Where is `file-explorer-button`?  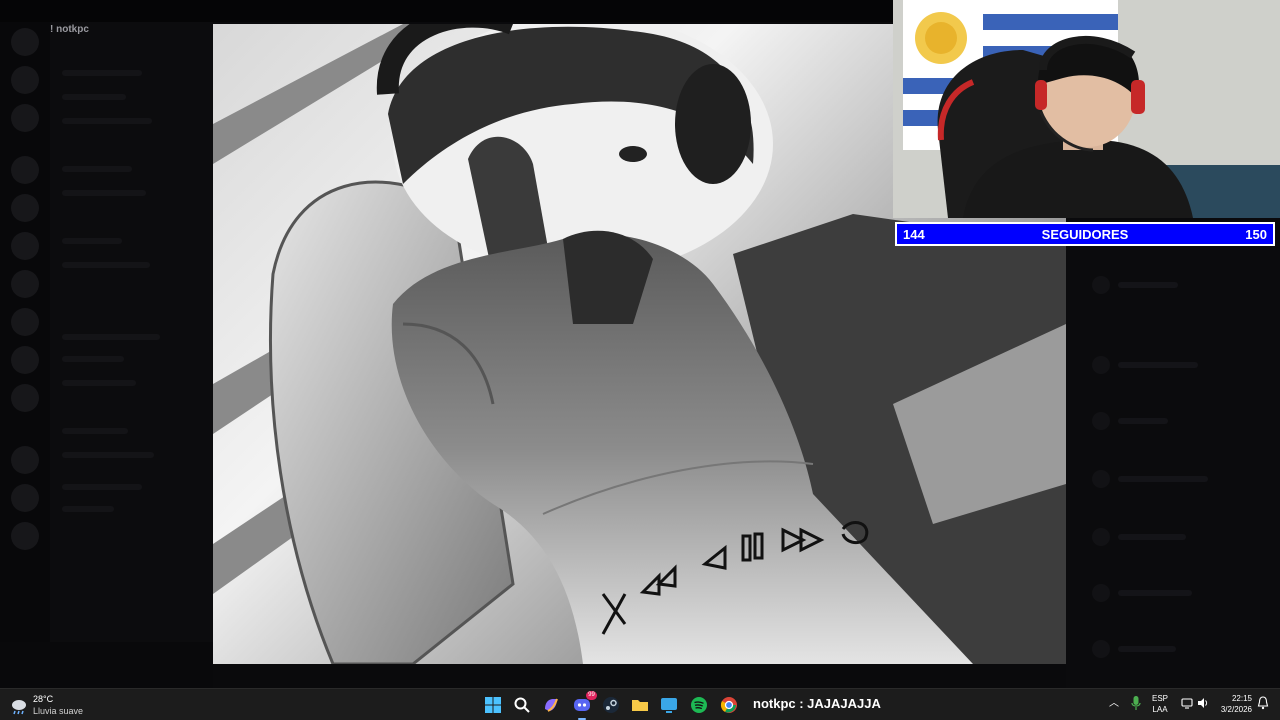
file-explorer-button is located at coordinates (640, 705).